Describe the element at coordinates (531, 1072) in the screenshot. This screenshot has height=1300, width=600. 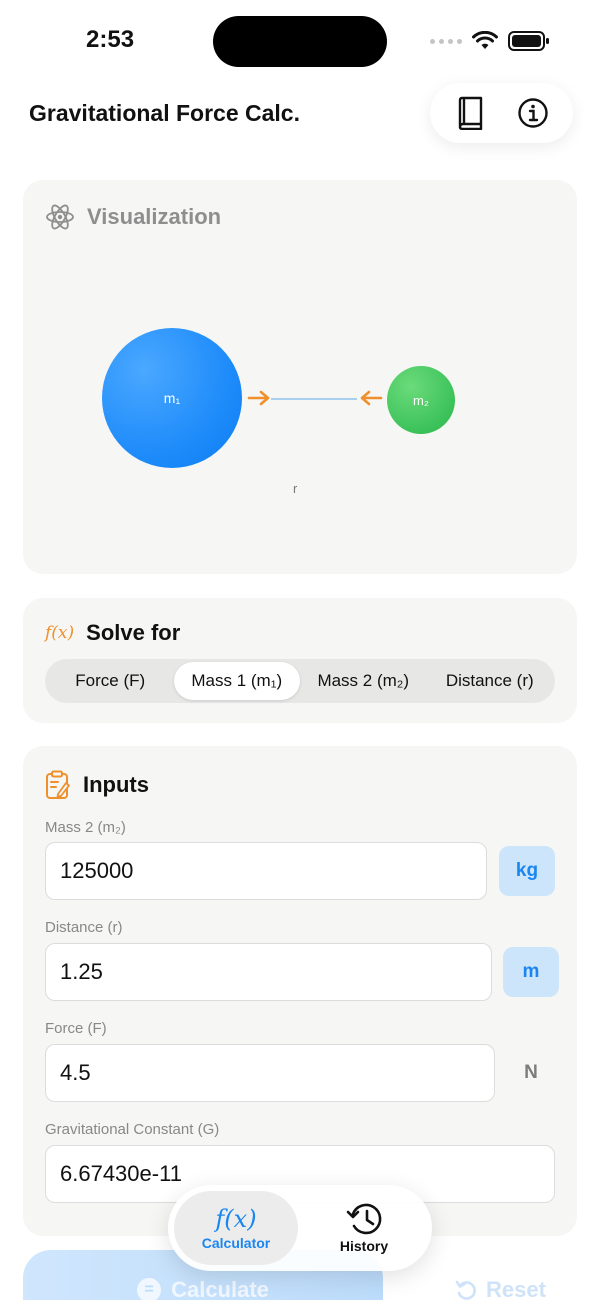
I see `force-unit-label: N` at that location.